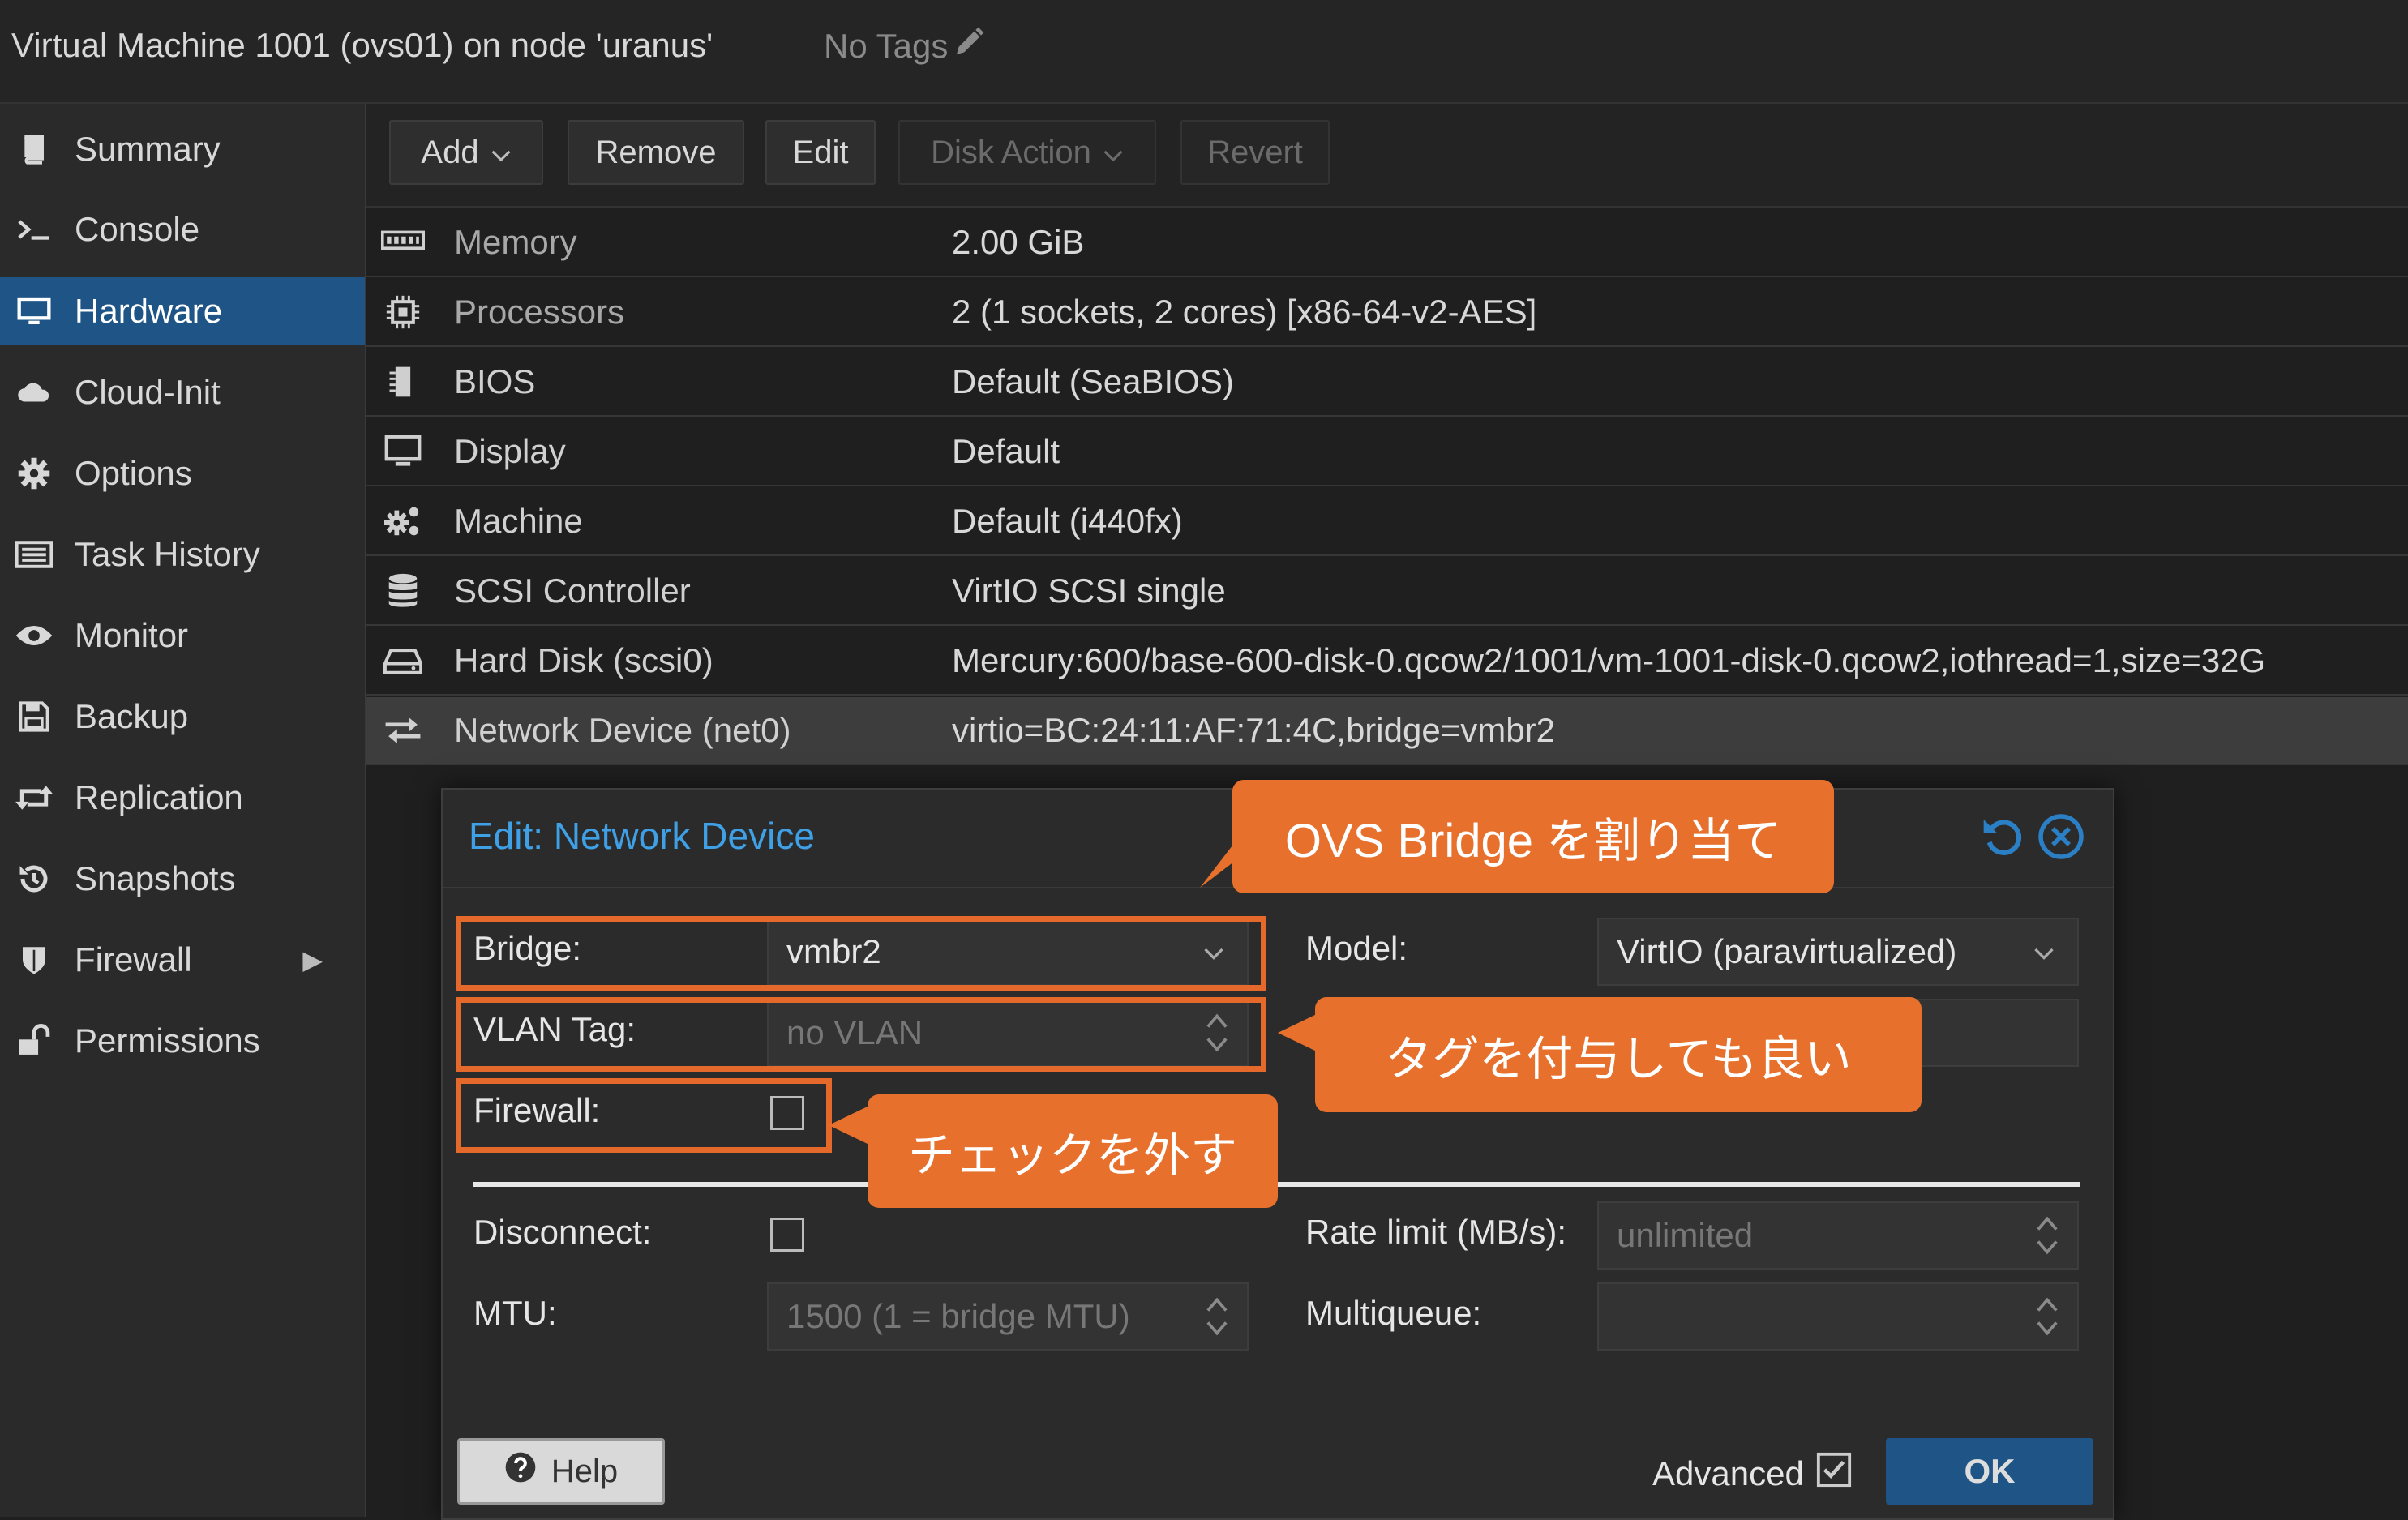  Describe the element at coordinates (34, 149) in the screenshot. I see `book-icon` at that location.